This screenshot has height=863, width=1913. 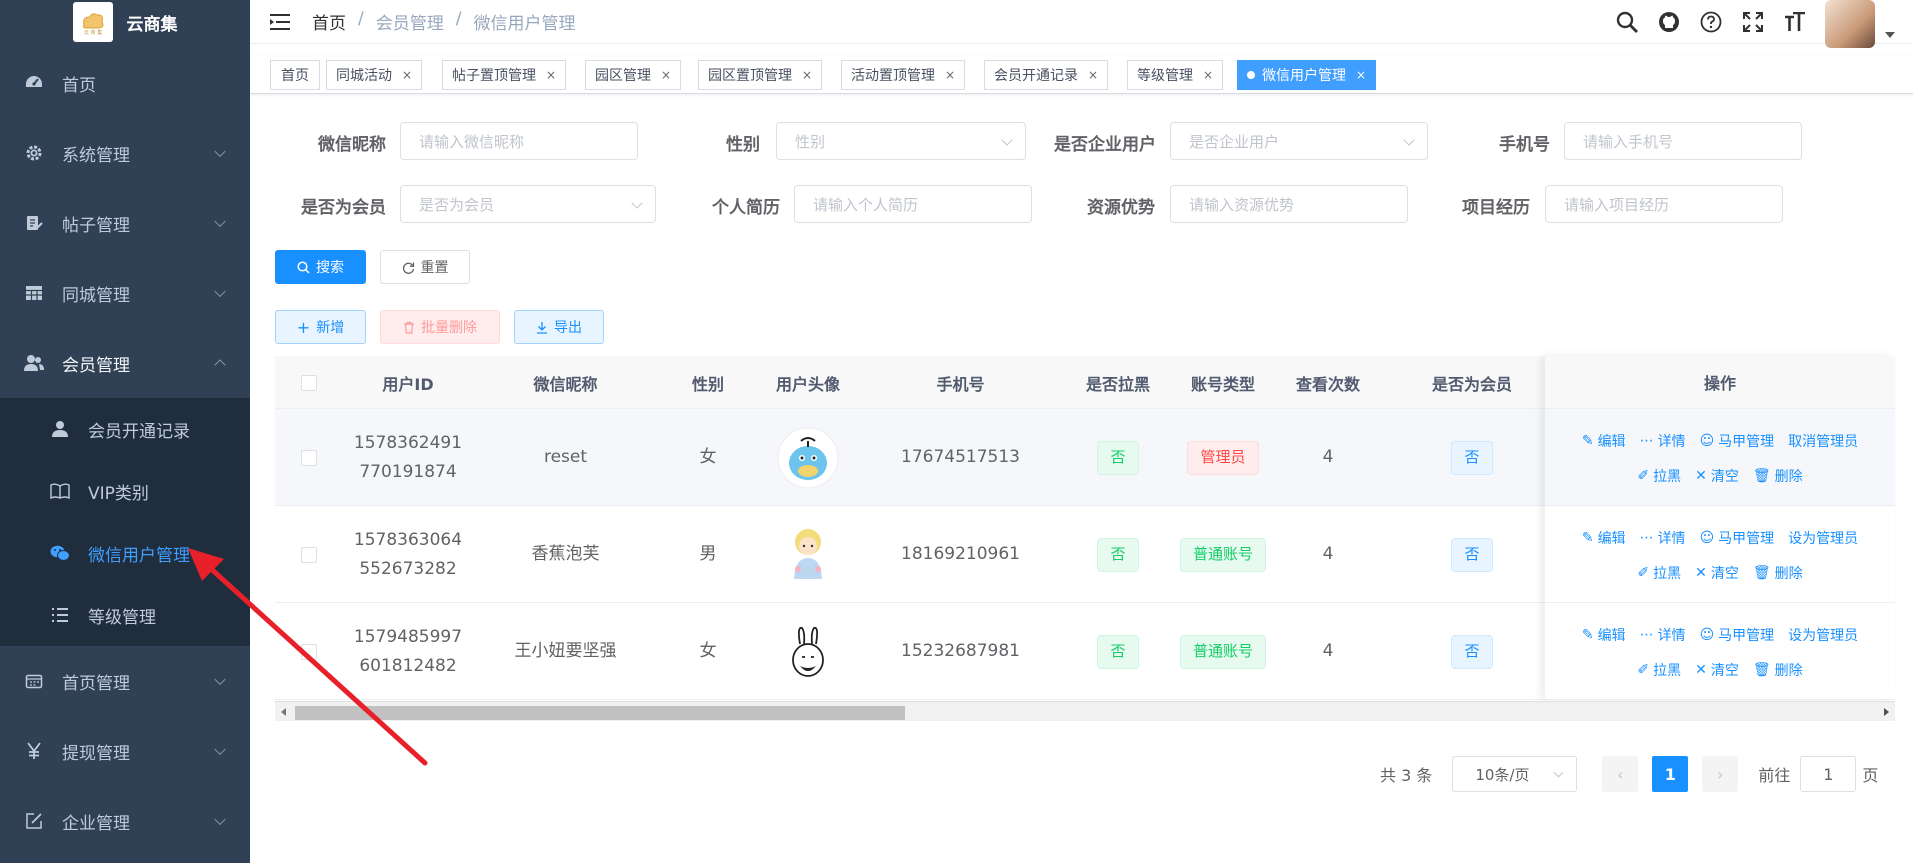 What do you see at coordinates (125, 681) in the screenshot?
I see `menu-item-homepage-mgmt: 首页管理` at bounding box center [125, 681].